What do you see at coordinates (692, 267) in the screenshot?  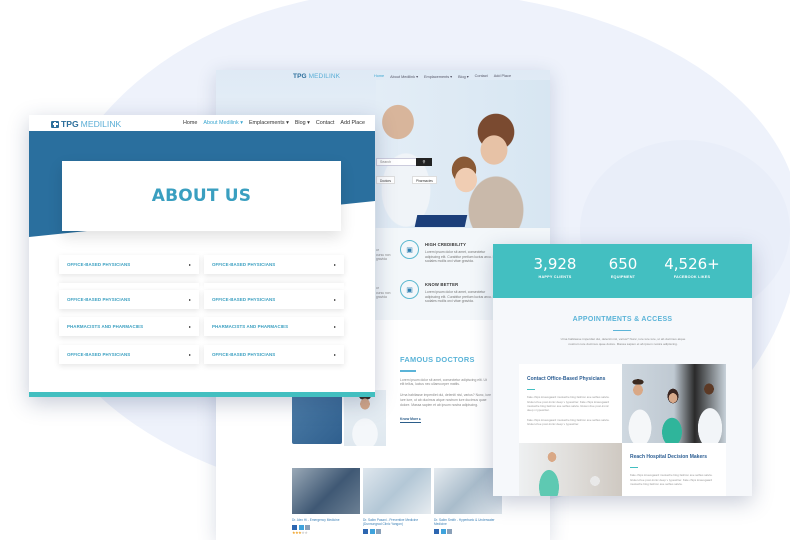 I see `stat-facebook-likes: 4,526+ FACEBOOK LIKES` at bounding box center [692, 267].